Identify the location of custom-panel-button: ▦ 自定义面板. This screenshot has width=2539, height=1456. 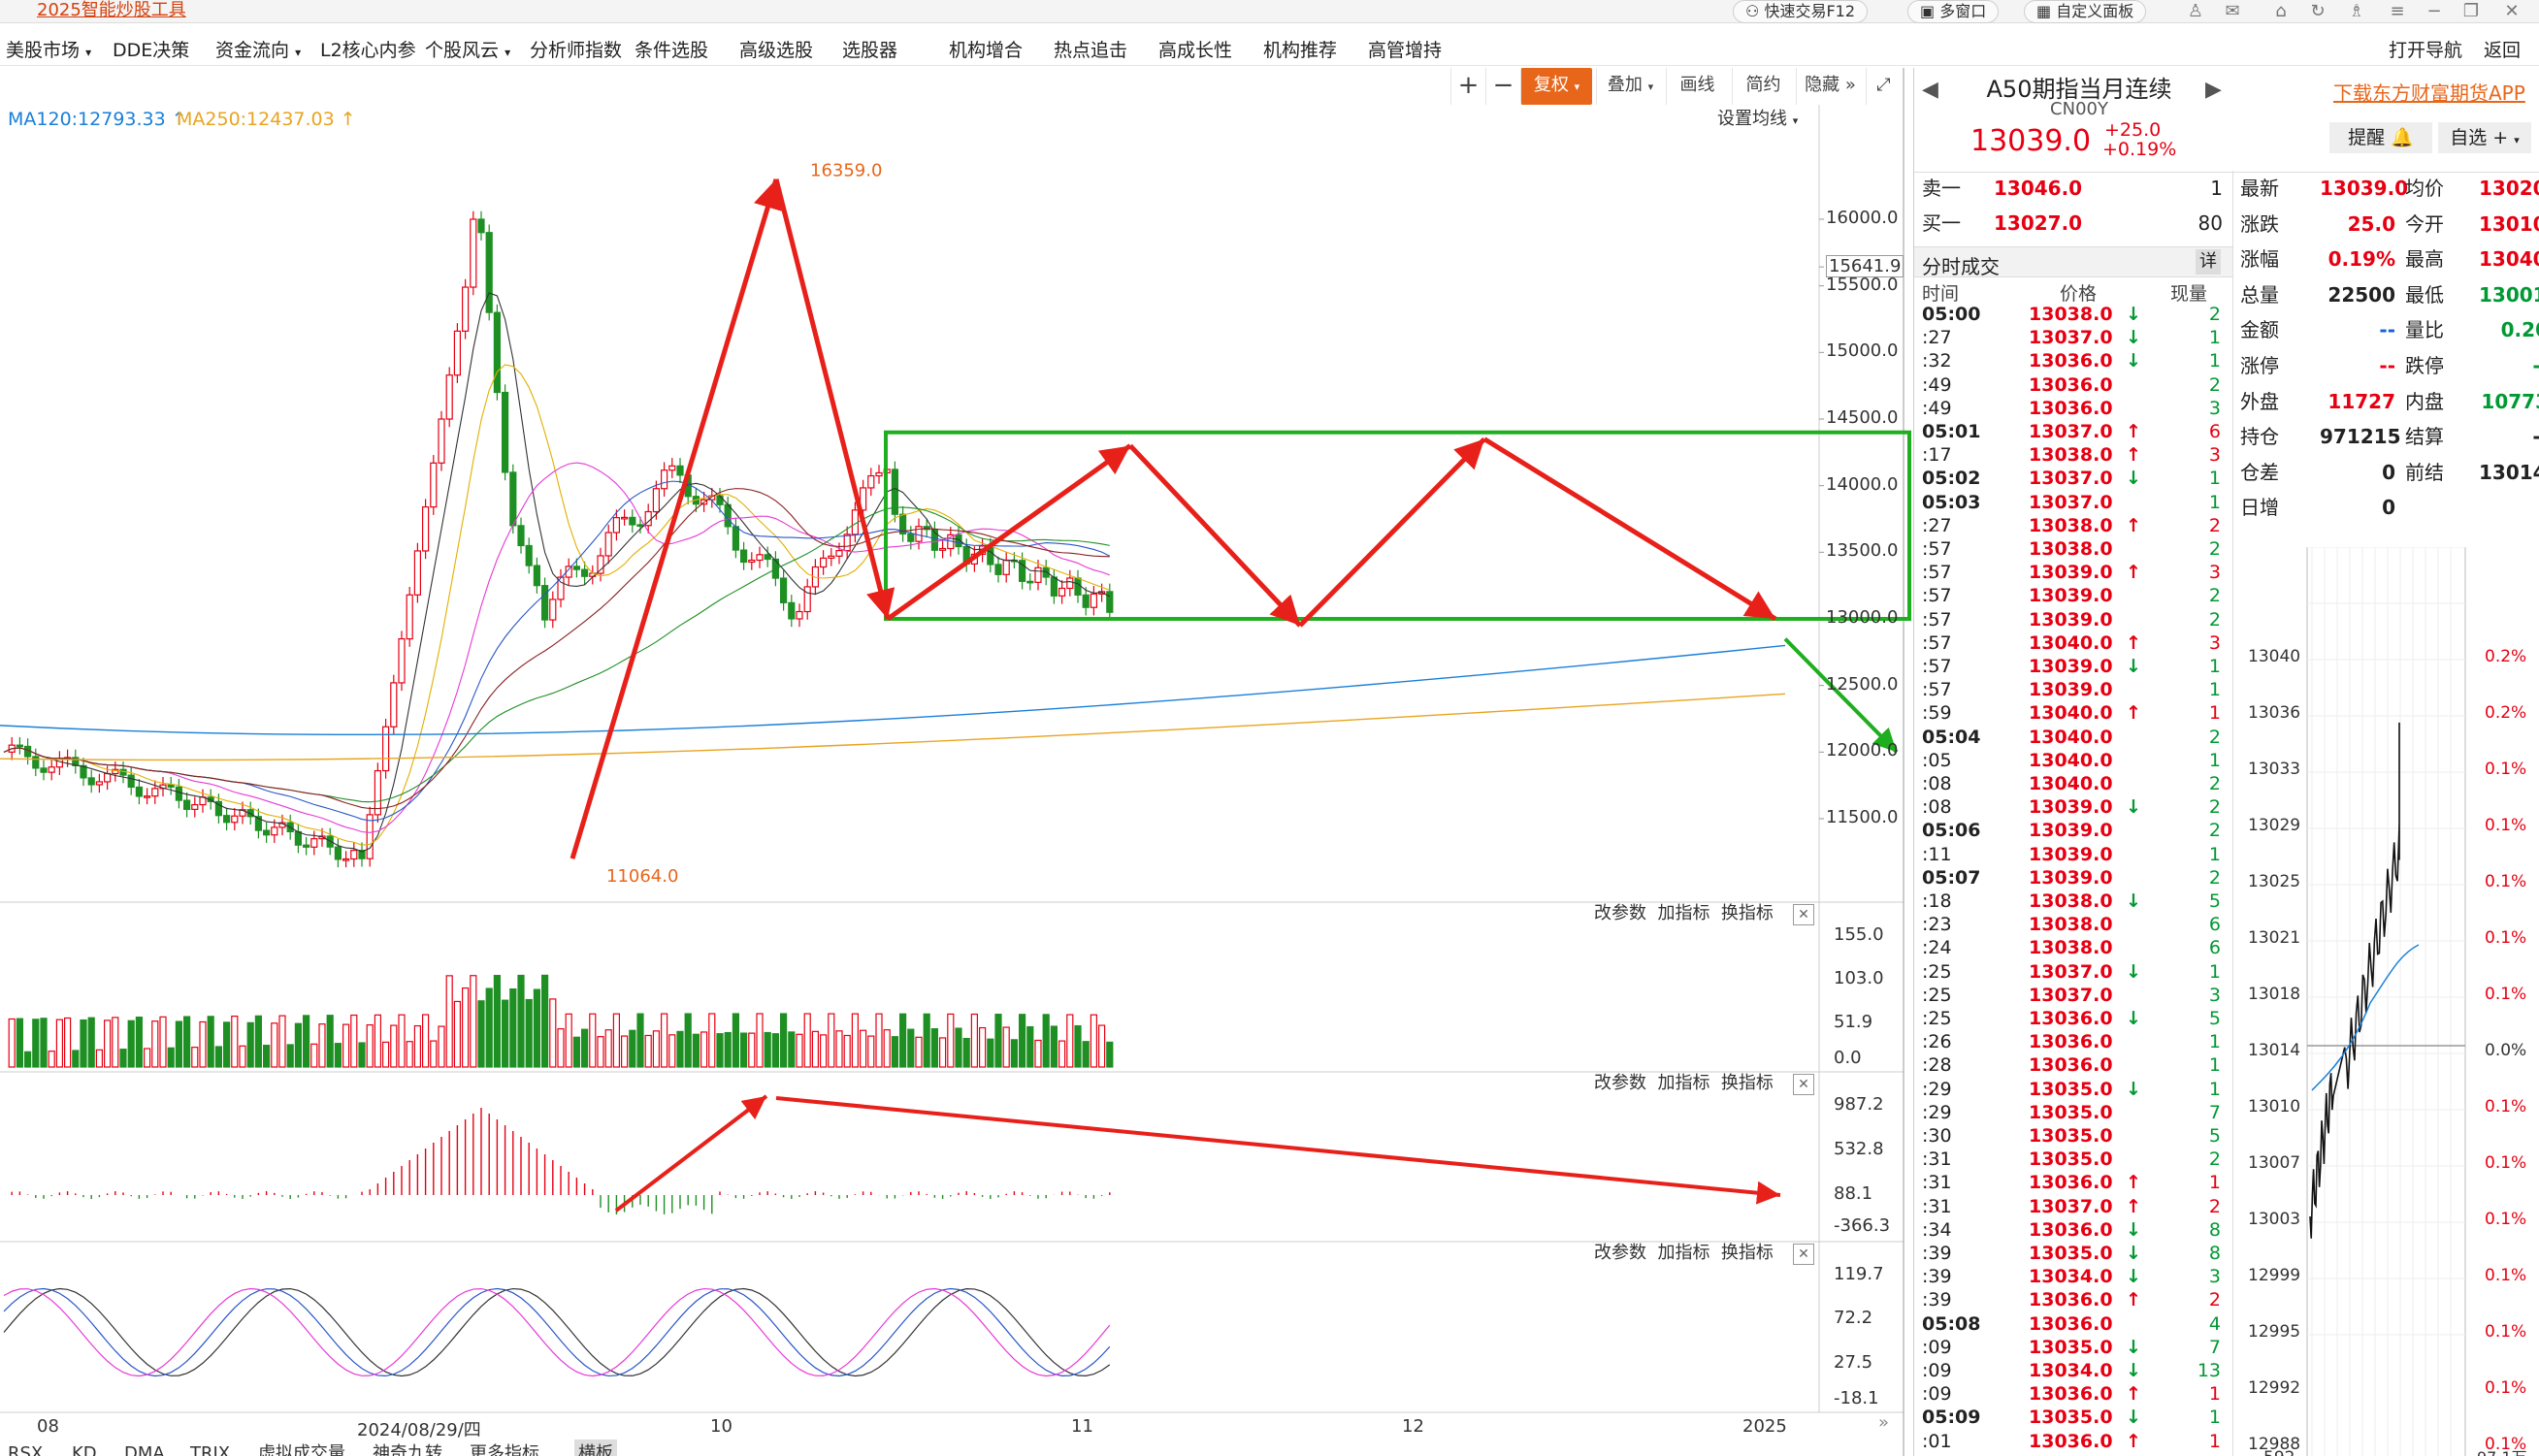
(2085, 11).